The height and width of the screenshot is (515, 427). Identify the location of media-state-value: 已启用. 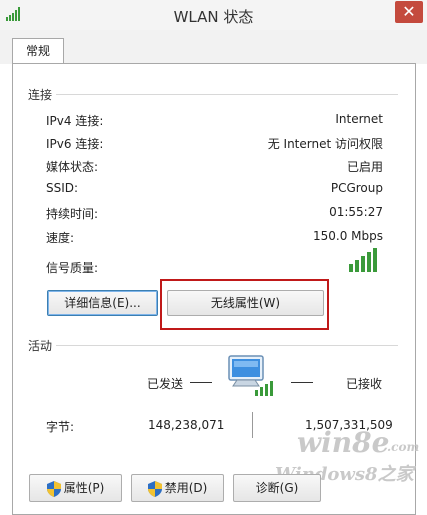
(364, 167).